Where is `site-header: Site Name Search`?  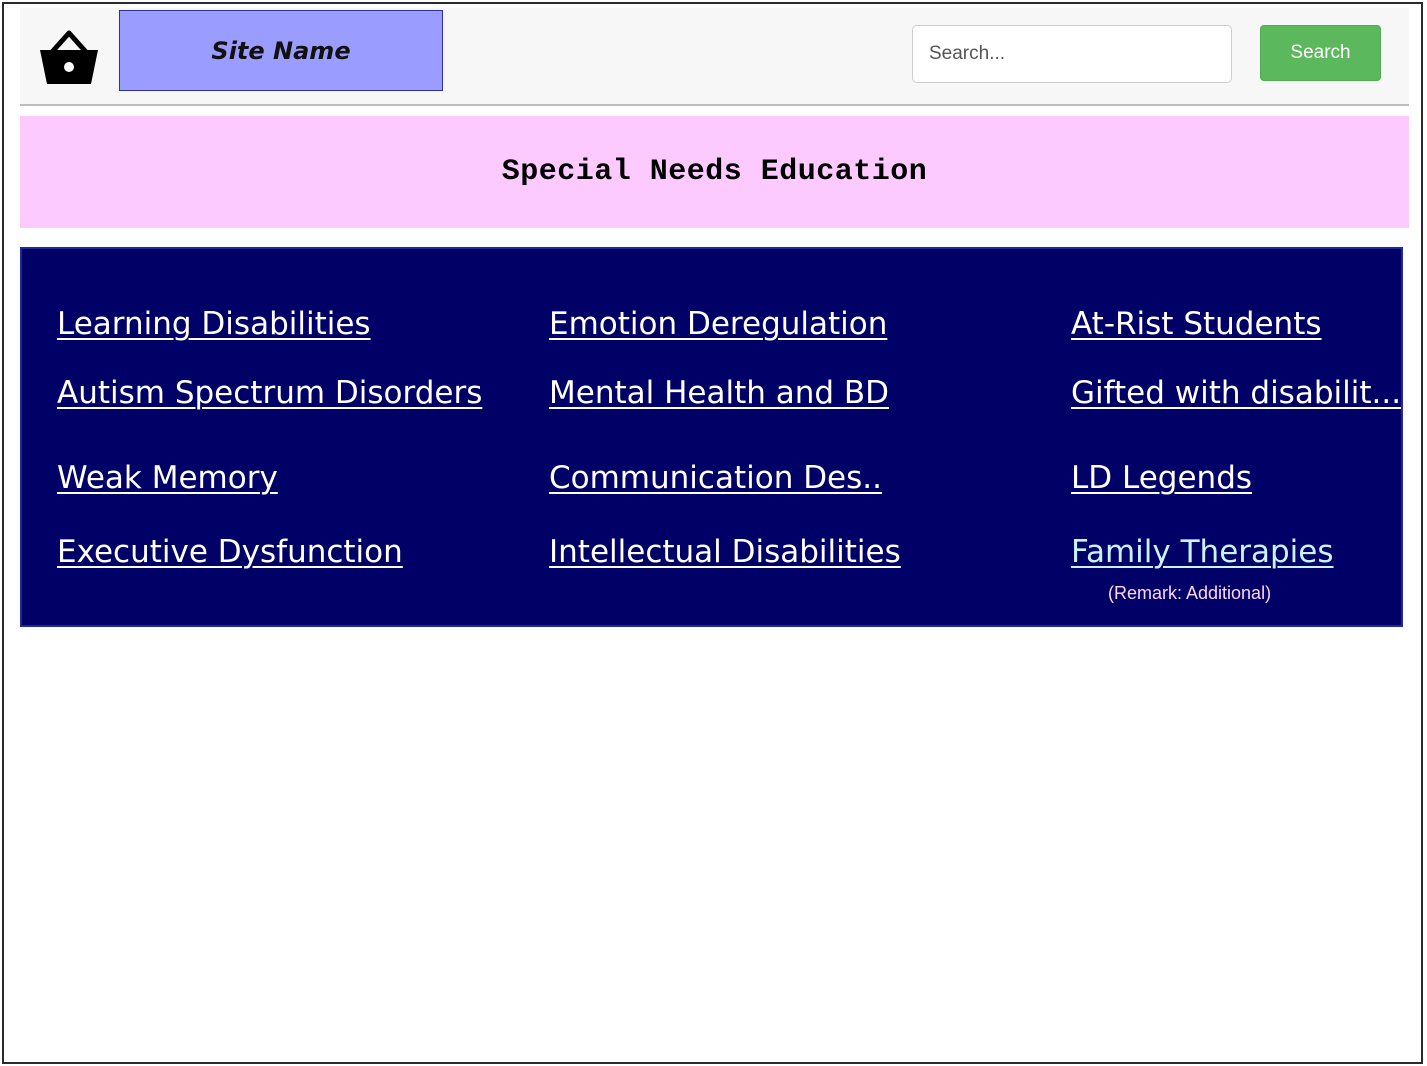
site-header: Site Name Search is located at coordinates (714, 57).